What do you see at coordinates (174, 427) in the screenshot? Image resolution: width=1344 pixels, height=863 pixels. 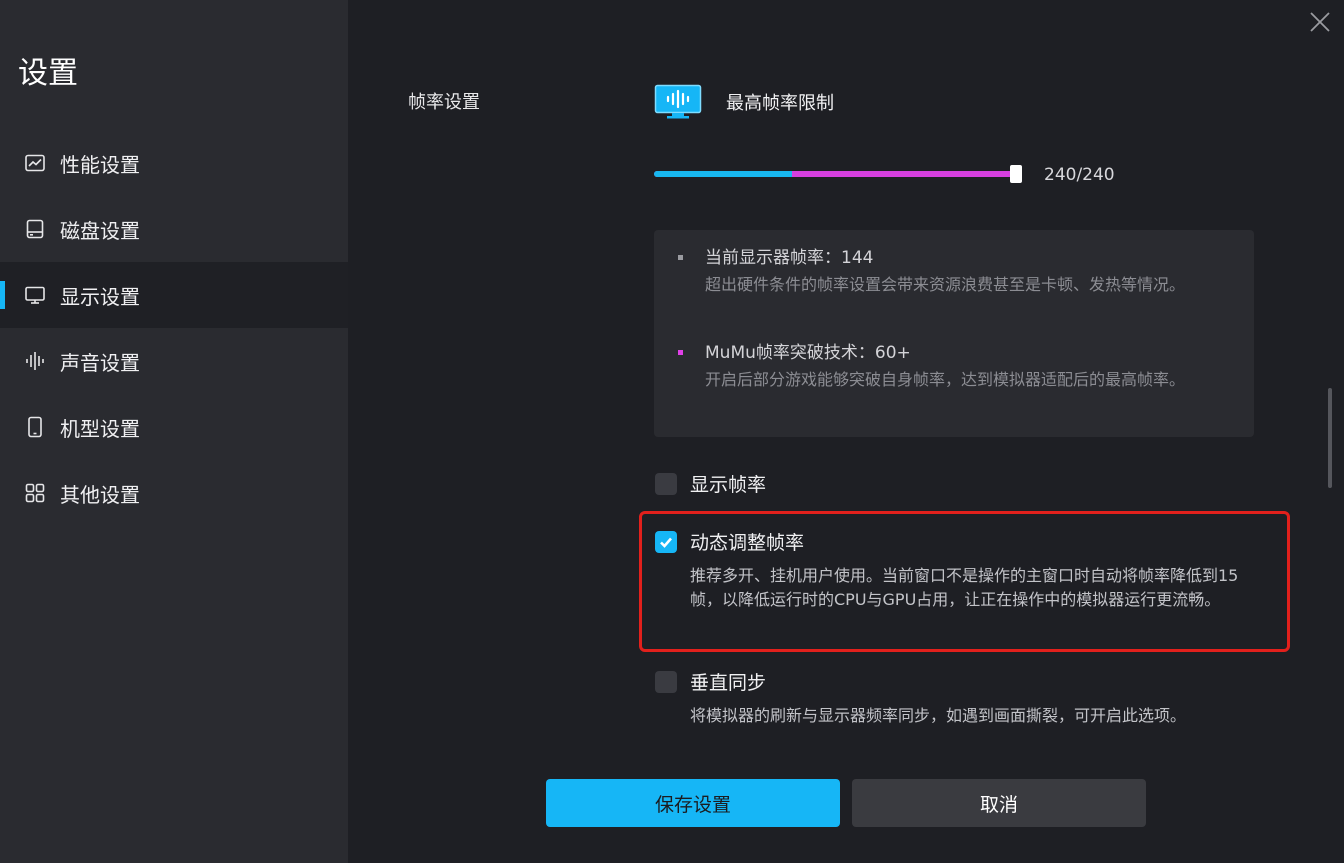 I see `sidebar-item-device-model: 机型设置` at bounding box center [174, 427].